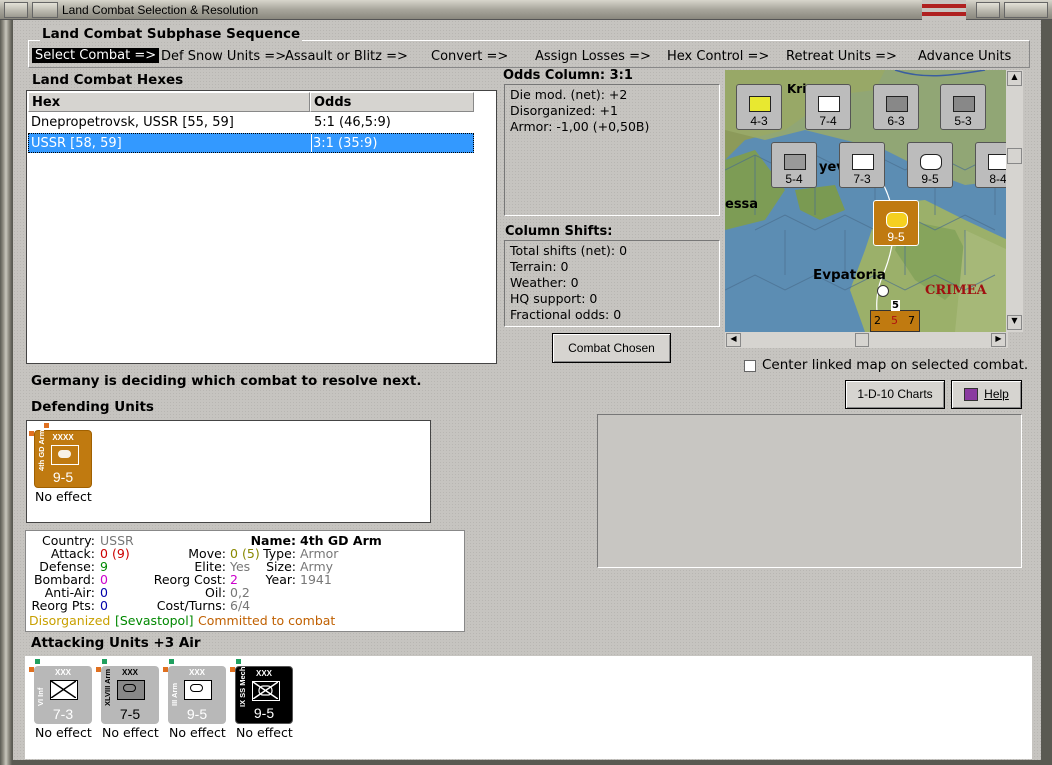 This screenshot has width=1052, height=765. I want to click on close-icon, so click(1026, 10).